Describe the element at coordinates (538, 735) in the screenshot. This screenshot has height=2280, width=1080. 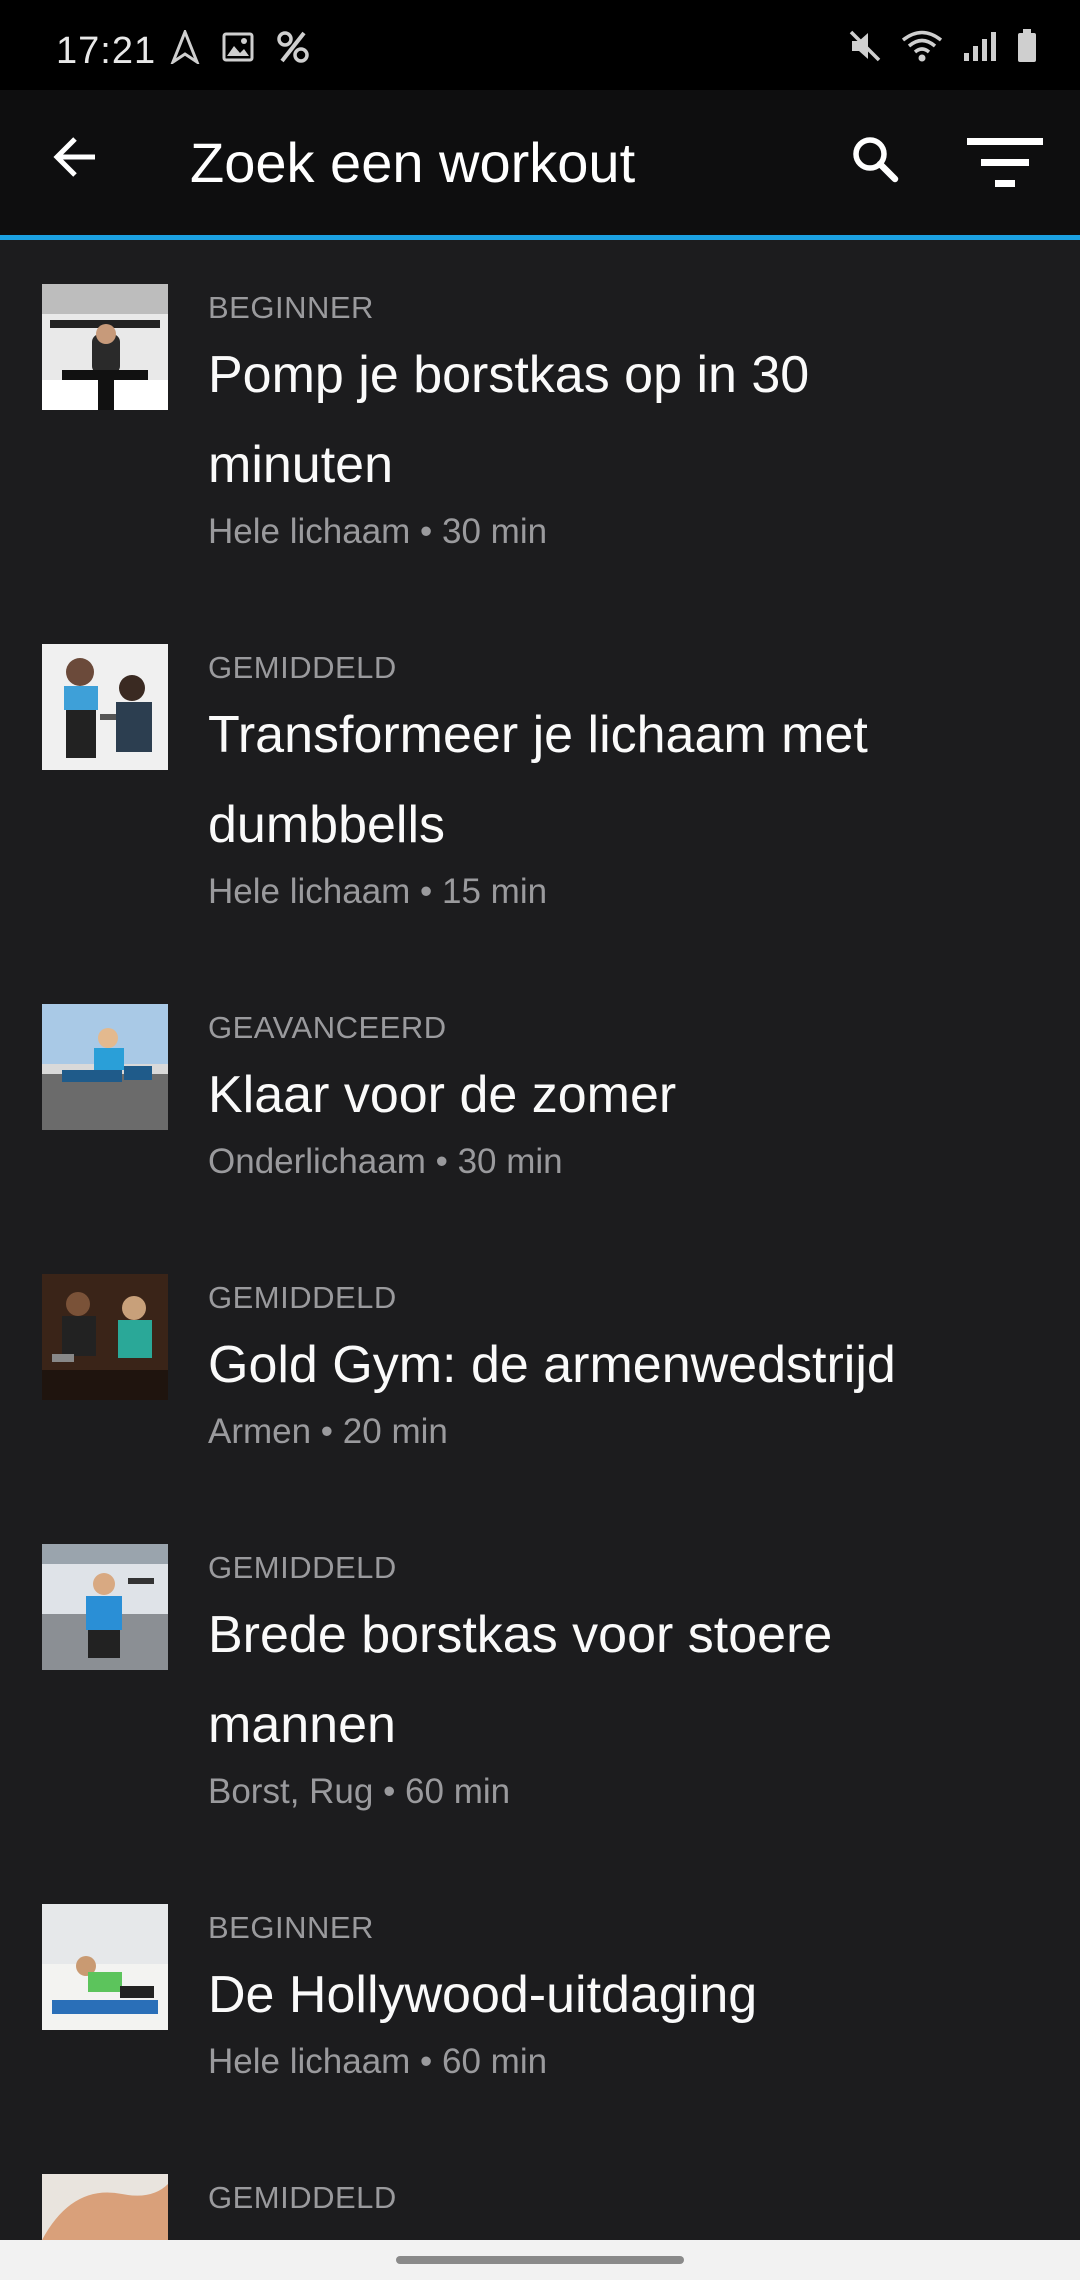
I see `workout-title-line: Transformeer je lichaam met` at that location.